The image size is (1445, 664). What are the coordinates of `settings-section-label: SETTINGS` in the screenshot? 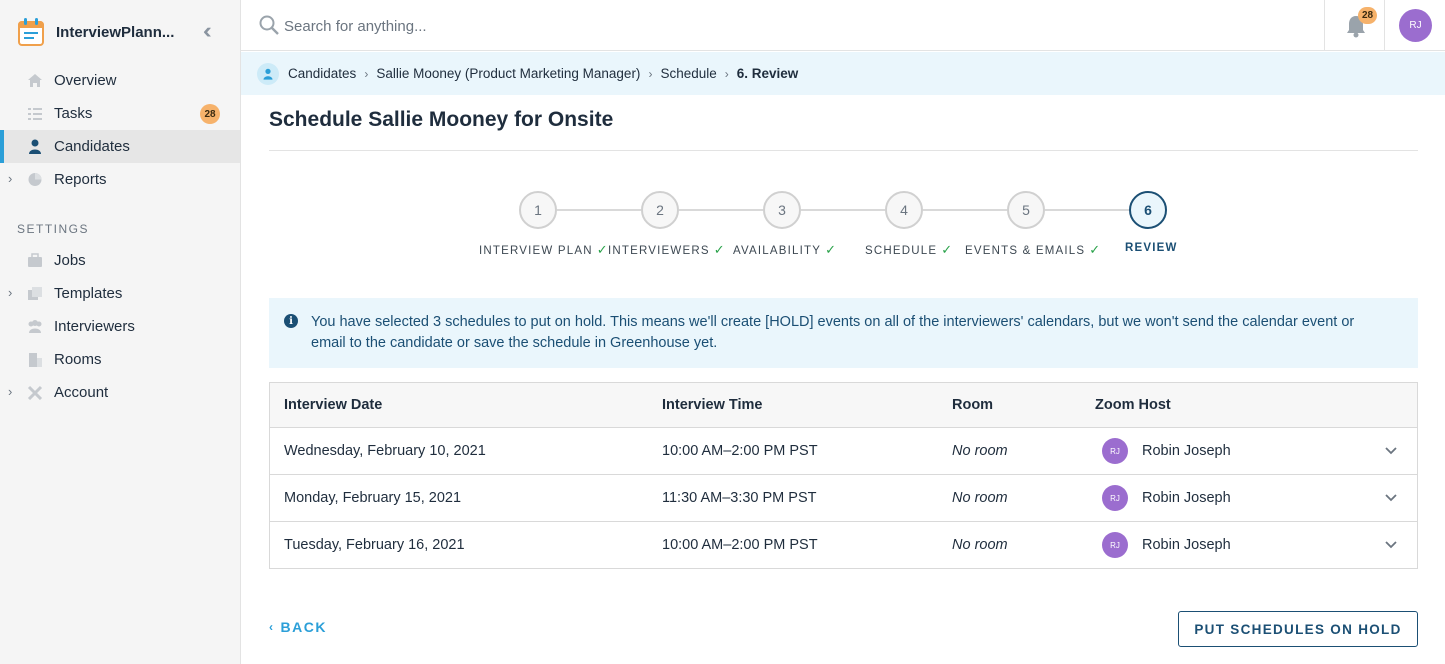 It's located at (53, 229).